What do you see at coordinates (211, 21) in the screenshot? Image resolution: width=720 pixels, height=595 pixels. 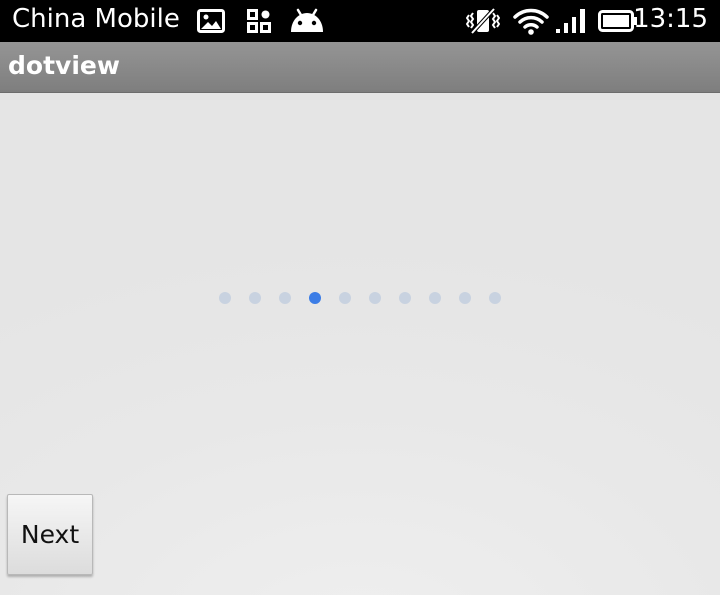 I see `image-icon` at bounding box center [211, 21].